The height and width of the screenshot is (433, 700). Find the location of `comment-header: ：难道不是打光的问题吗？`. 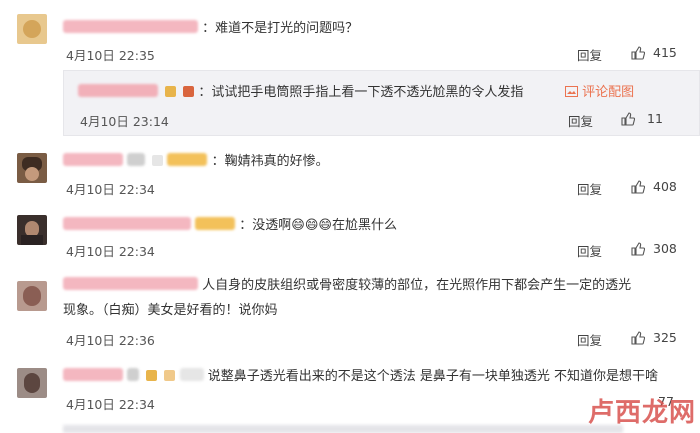

comment-header: ：难道不是打光的问题吗？ is located at coordinates (210, 28).